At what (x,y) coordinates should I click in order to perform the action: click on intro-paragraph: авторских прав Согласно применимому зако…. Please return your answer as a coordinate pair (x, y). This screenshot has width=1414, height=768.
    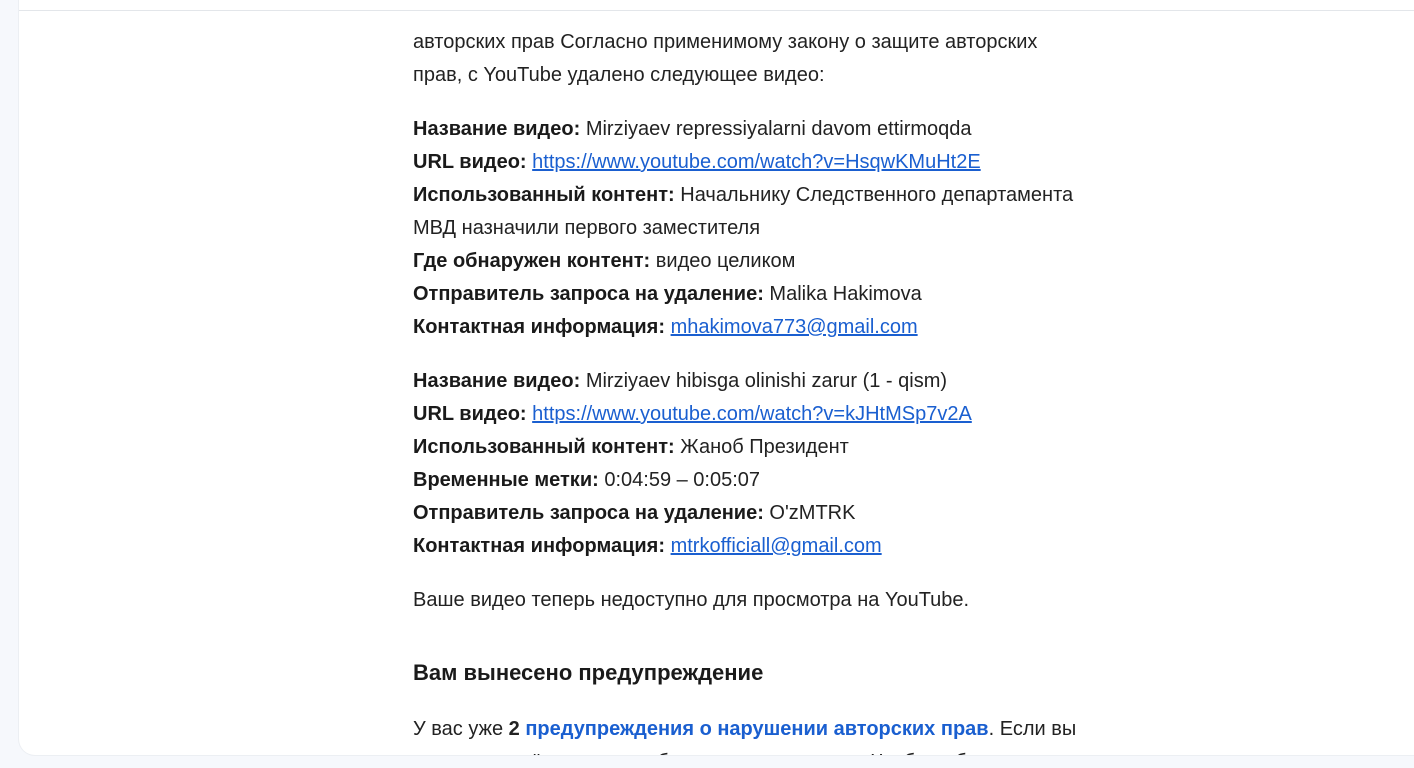
    Looking at the image, I should click on (793, 59).